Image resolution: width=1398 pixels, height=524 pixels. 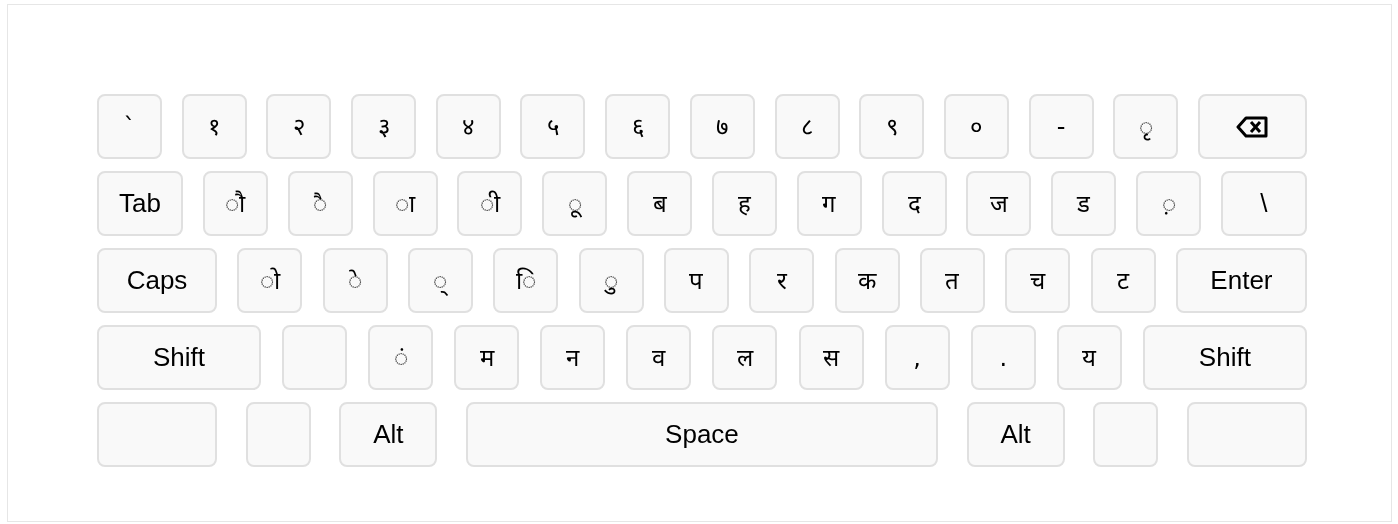 What do you see at coordinates (638, 126) in the screenshot?
I see `key: ६` at bounding box center [638, 126].